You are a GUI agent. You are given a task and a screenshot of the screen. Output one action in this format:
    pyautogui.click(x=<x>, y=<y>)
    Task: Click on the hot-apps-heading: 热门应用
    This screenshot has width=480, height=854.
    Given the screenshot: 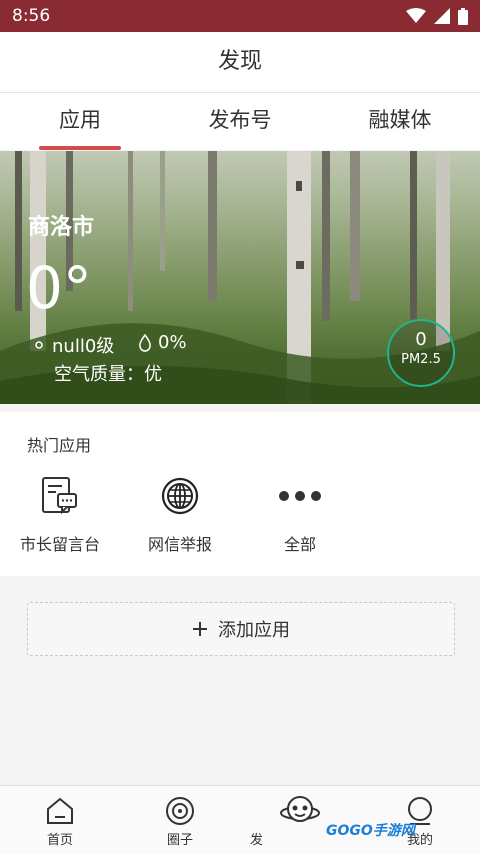 What is the action you would take?
    pyautogui.click(x=59, y=445)
    